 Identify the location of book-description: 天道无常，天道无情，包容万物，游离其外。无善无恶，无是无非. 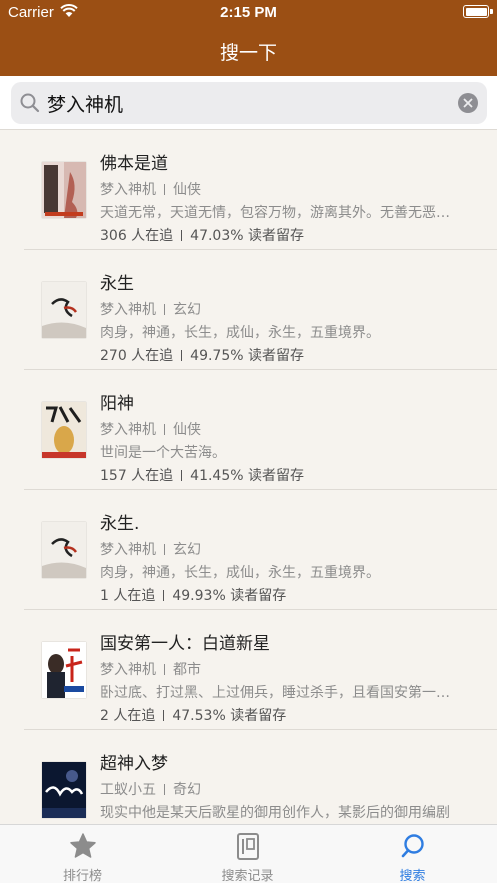
(278, 213).